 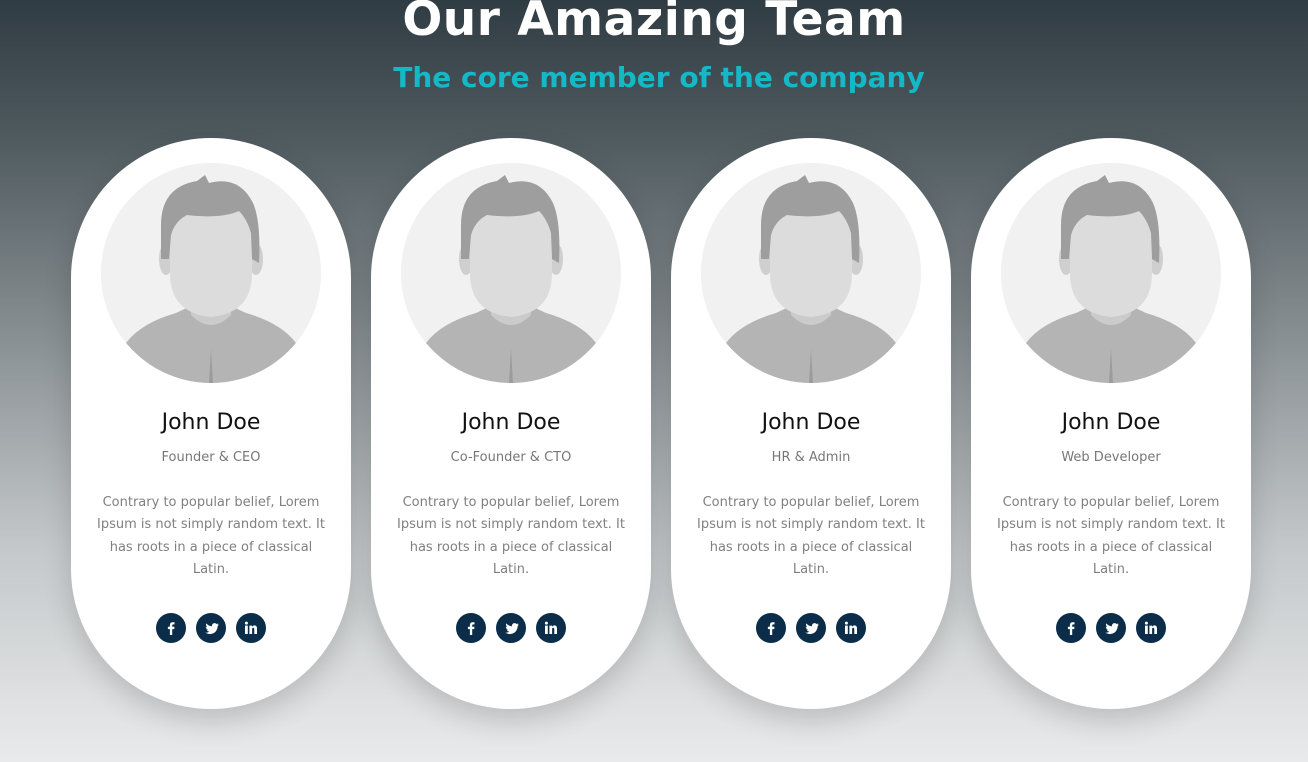 What do you see at coordinates (511, 457) in the screenshot?
I see `member-role: Co-Founder & CTO` at bounding box center [511, 457].